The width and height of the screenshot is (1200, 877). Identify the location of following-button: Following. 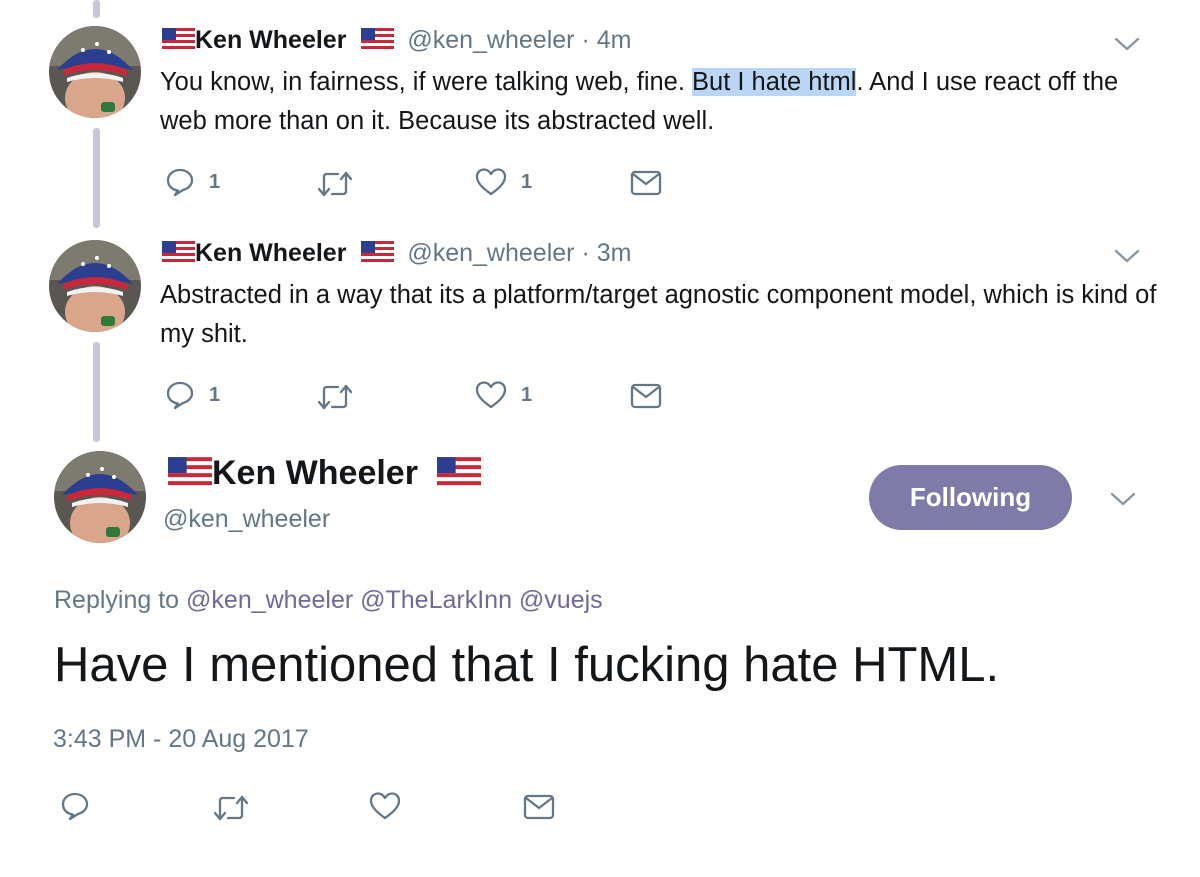
(970, 497).